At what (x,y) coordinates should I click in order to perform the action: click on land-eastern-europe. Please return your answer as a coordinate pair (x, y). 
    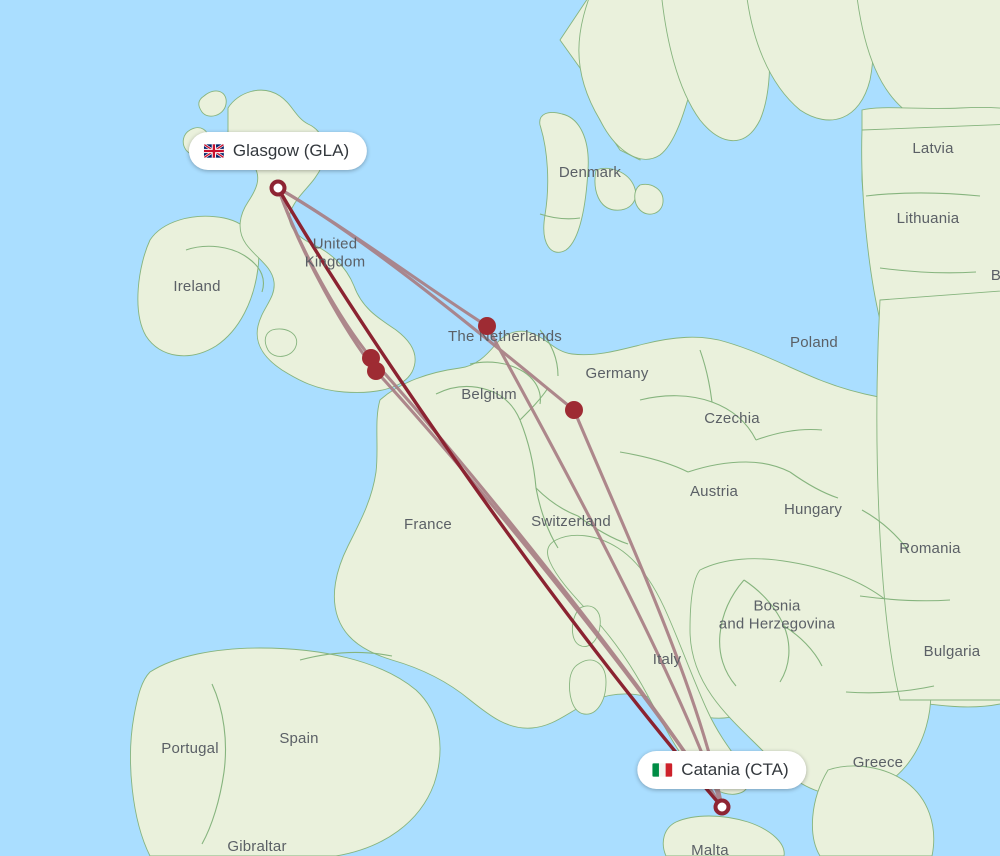
    Looking at the image, I should click on (938, 495).